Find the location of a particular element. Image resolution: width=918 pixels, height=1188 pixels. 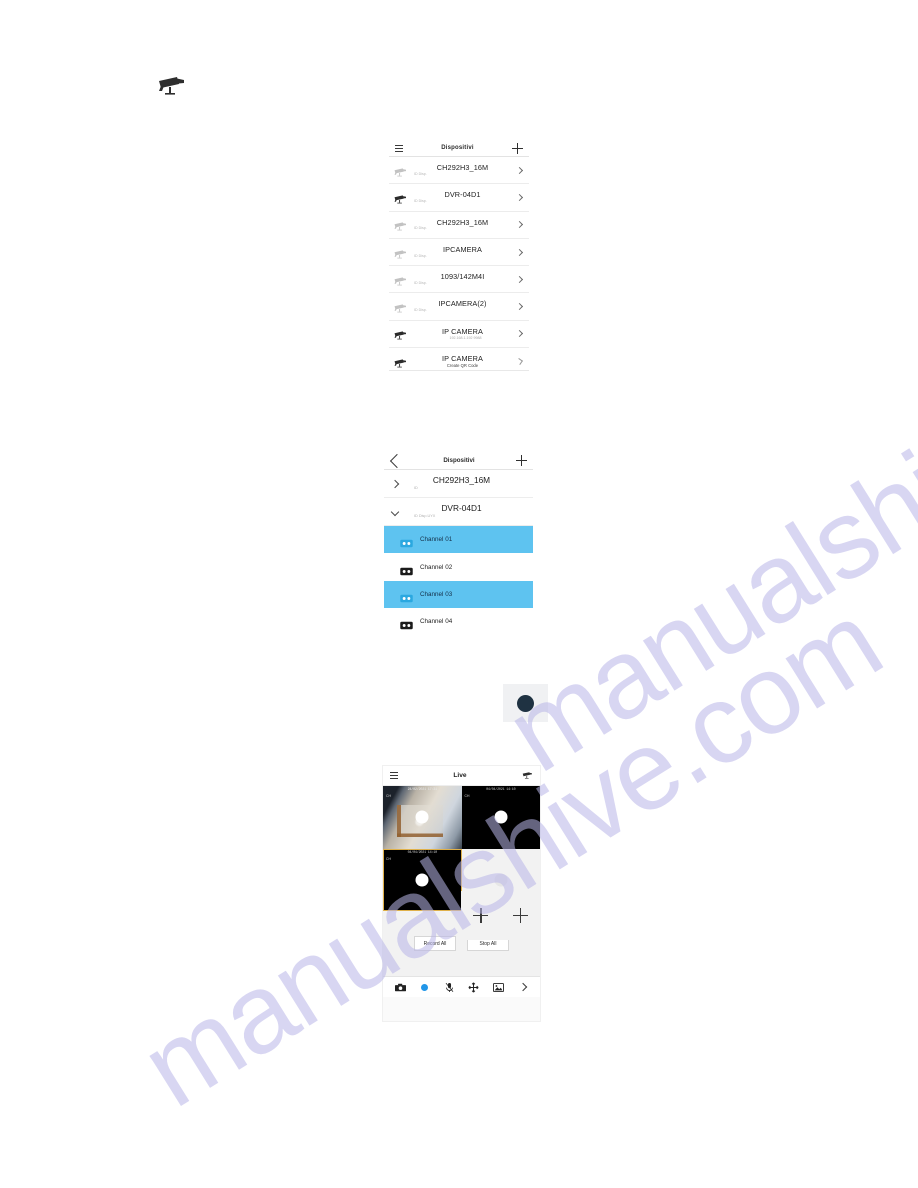

snapshot-camera-icon is located at coordinates (400, 987).